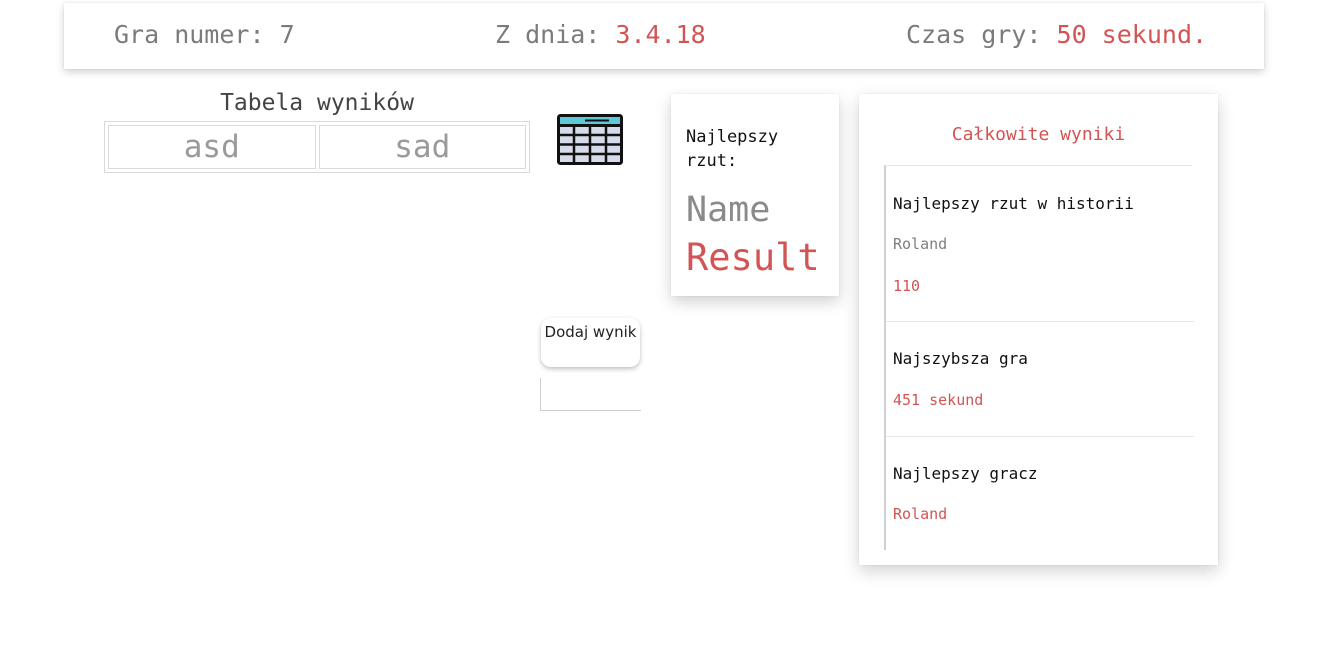 This screenshot has width=1326, height=664. Describe the element at coordinates (317, 103) in the screenshot. I see `score-table-title: Tabela wyników` at that location.